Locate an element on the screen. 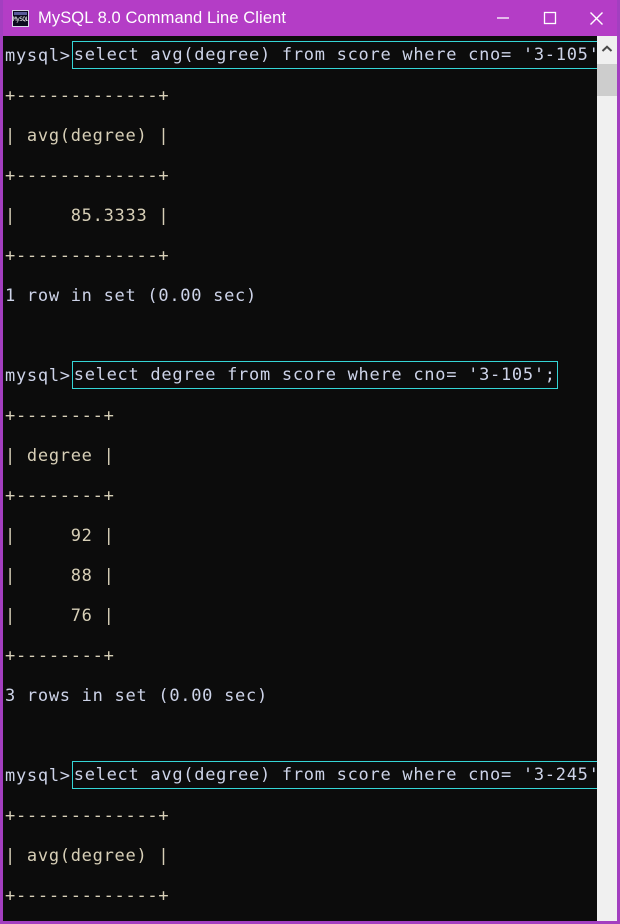 Image resolution: width=620 pixels, height=924 pixels. result-table-row: | 92 | is located at coordinates (60, 536).